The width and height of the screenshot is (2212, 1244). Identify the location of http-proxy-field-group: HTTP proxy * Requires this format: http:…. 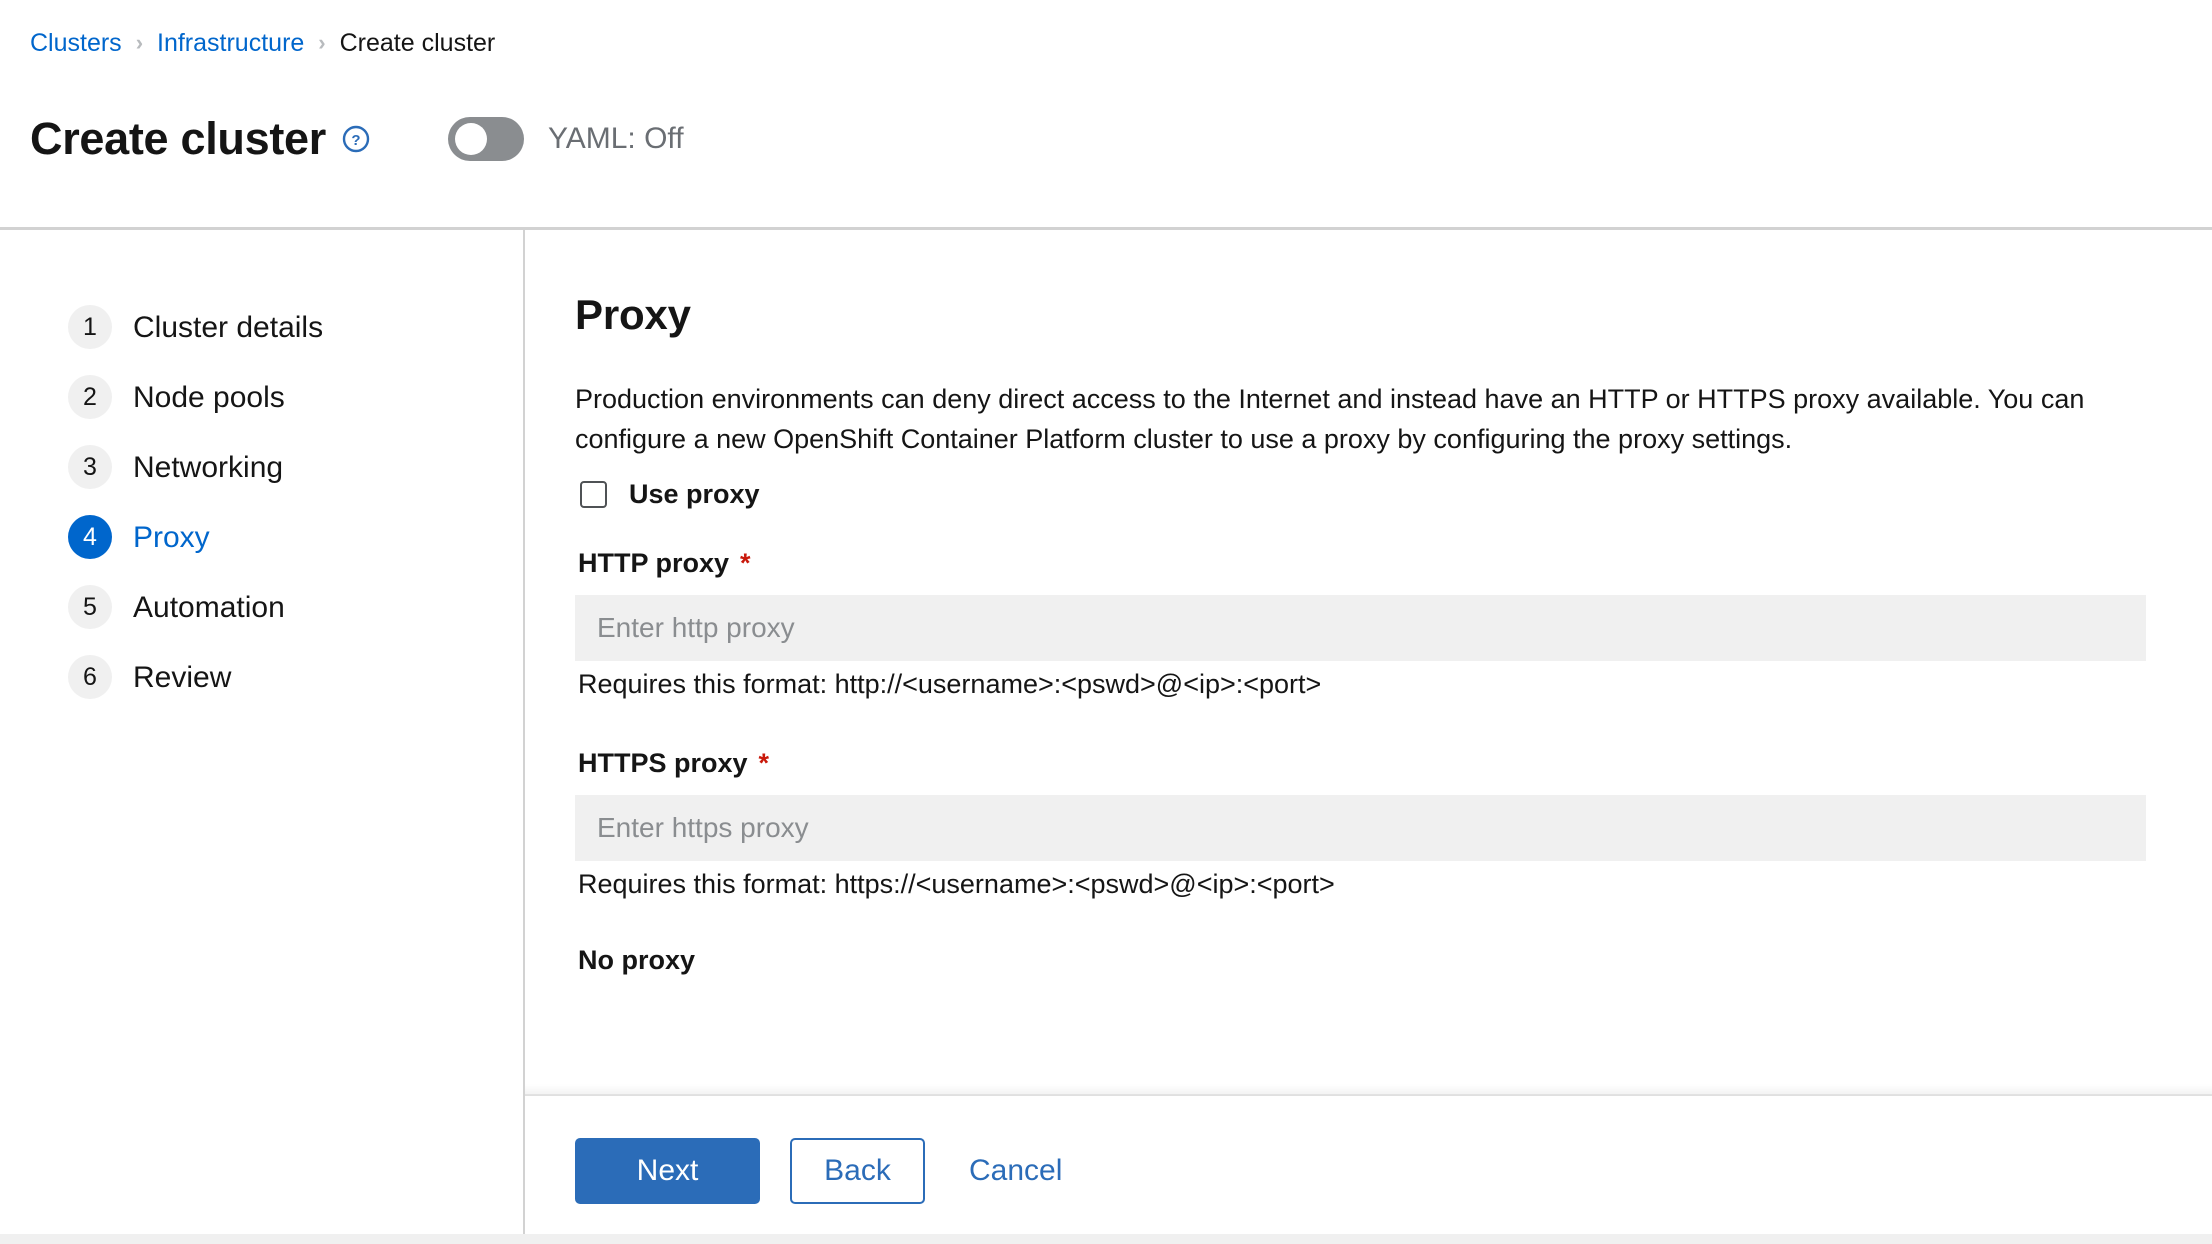
(1360, 624).